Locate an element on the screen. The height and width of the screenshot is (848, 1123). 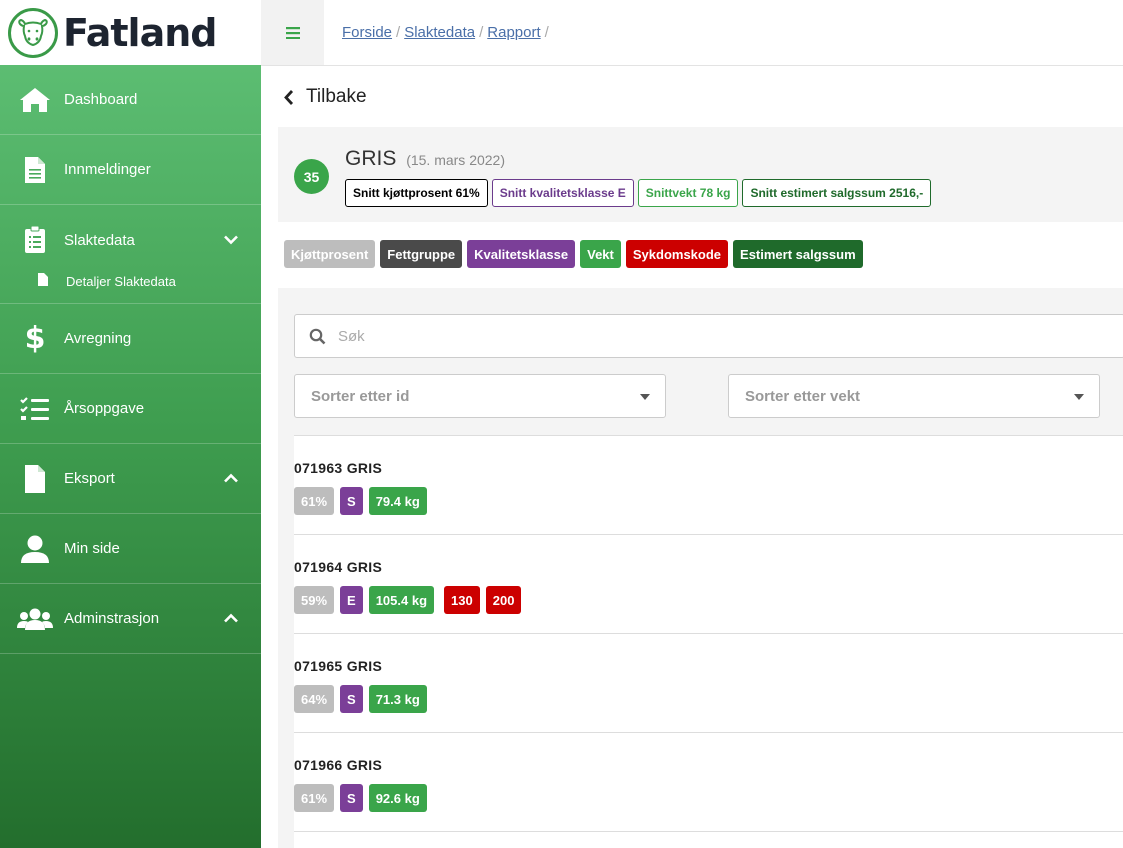
sidebar-group-slaktedata: Slaktedata Detaljer Slaktedata is located at coordinates (130, 254).